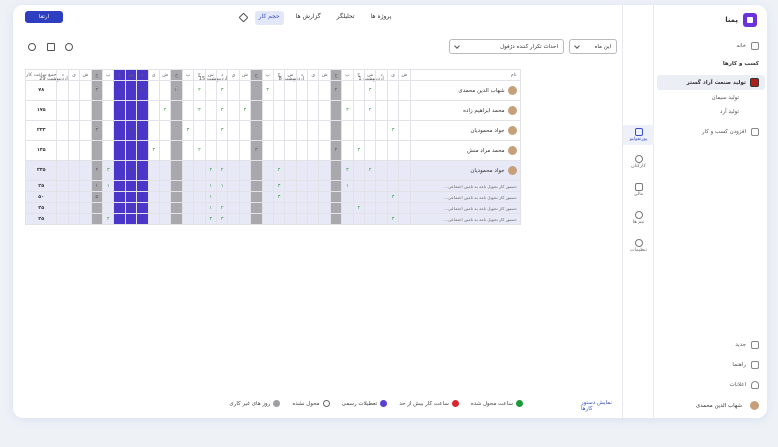 The height and width of the screenshot is (447, 778). I want to click on row-name: محمد مراد منش, so click(465, 150).